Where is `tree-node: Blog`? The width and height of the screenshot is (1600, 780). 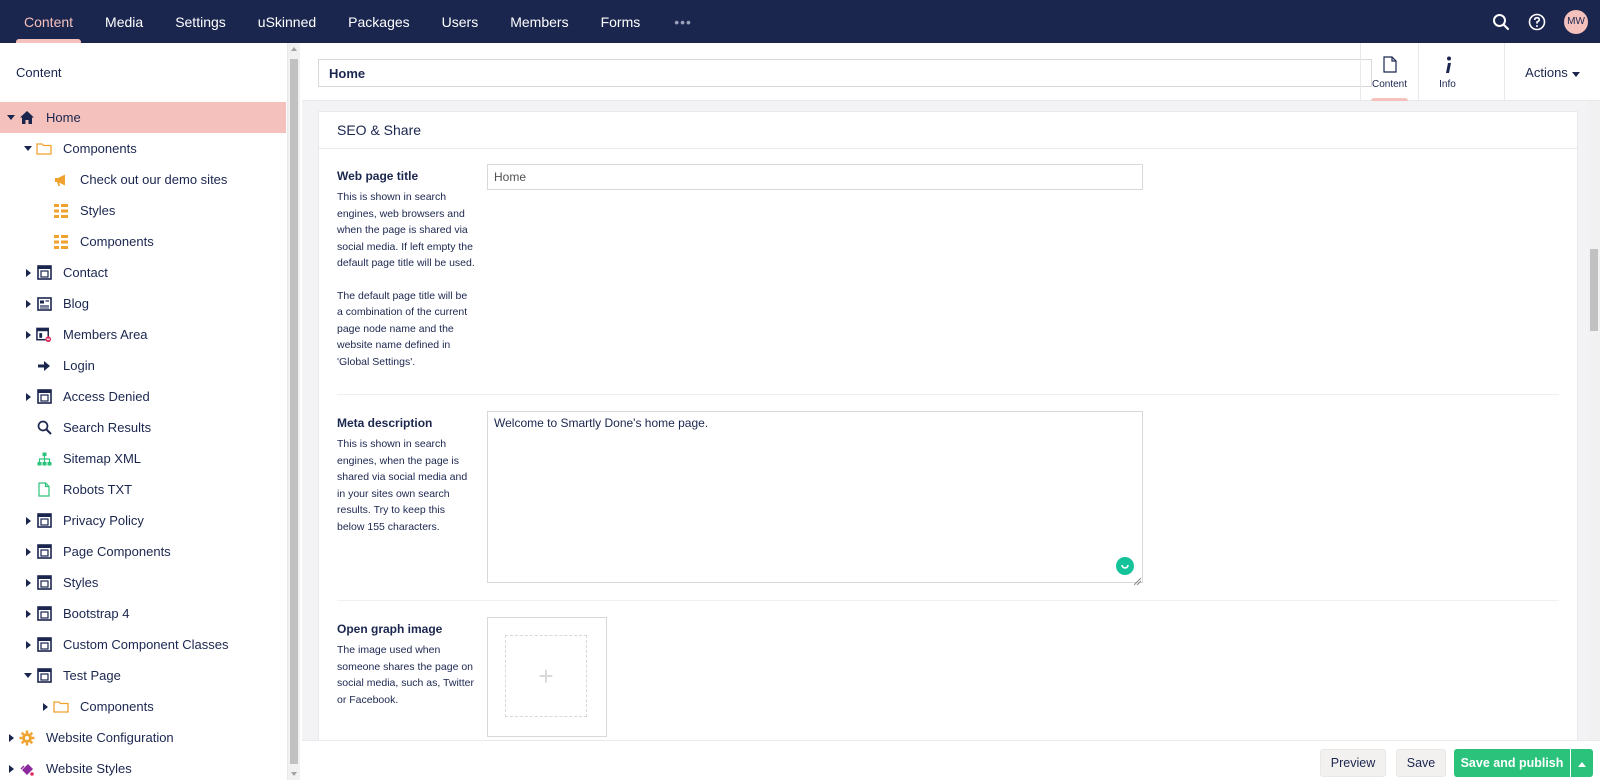
tree-node: Blog is located at coordinates (143, 303).